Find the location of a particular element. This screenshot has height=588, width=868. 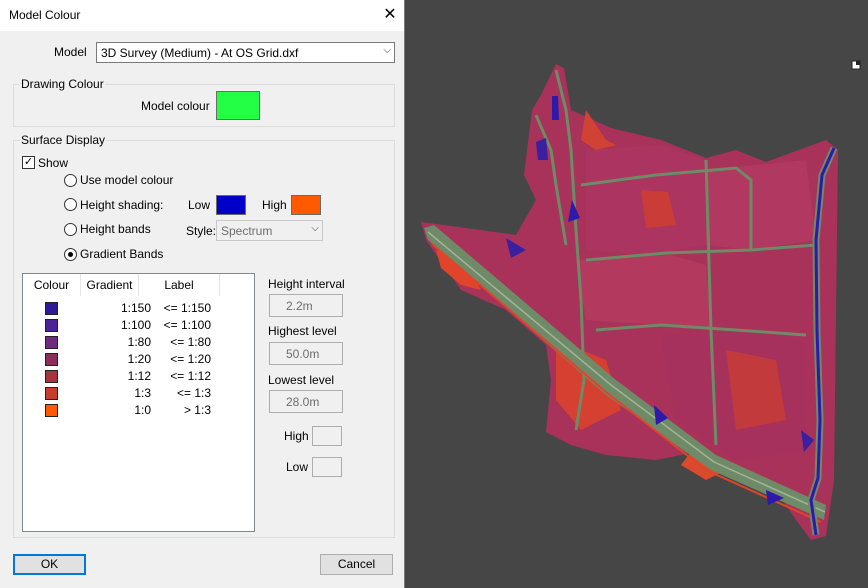

use-model-colour-label: Use model colour is located at coordinates (127, 180).